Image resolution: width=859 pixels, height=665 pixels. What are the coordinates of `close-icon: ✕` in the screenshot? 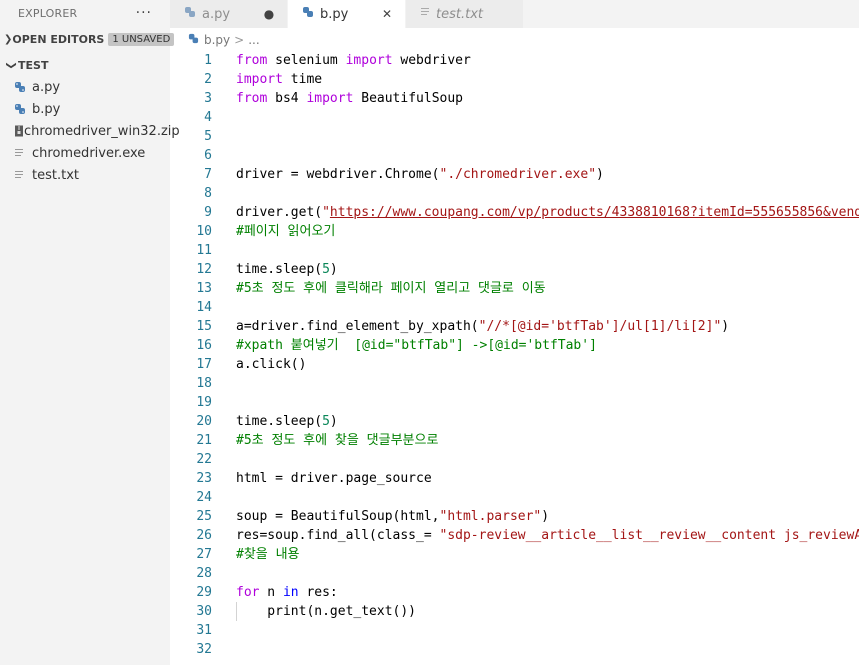 It's located at (387, 14).